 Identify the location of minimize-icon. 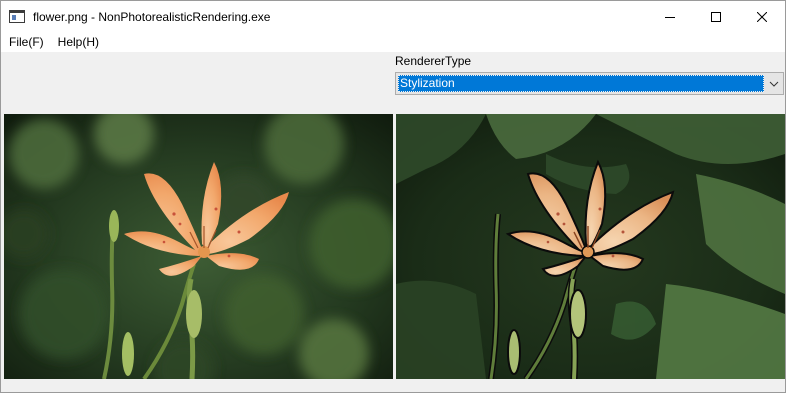
(670, 17).